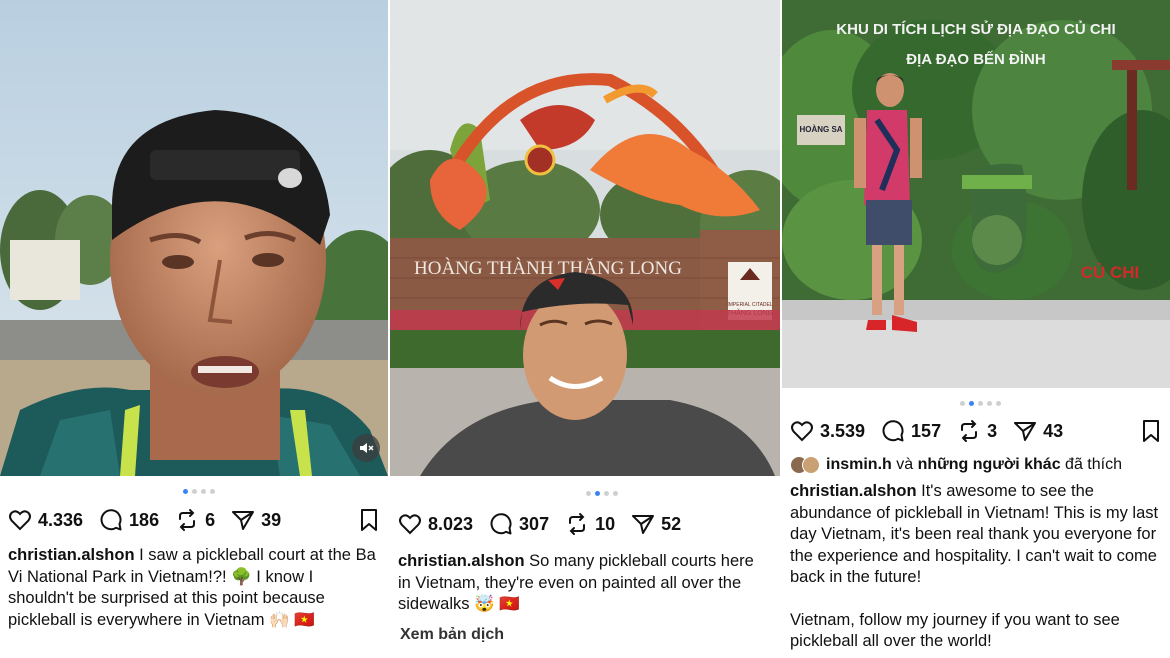 This screenshot has width=1170, height=658. I want to click on liked-by-line: insmin.h và những người khác đã thích, so click(956, 465).